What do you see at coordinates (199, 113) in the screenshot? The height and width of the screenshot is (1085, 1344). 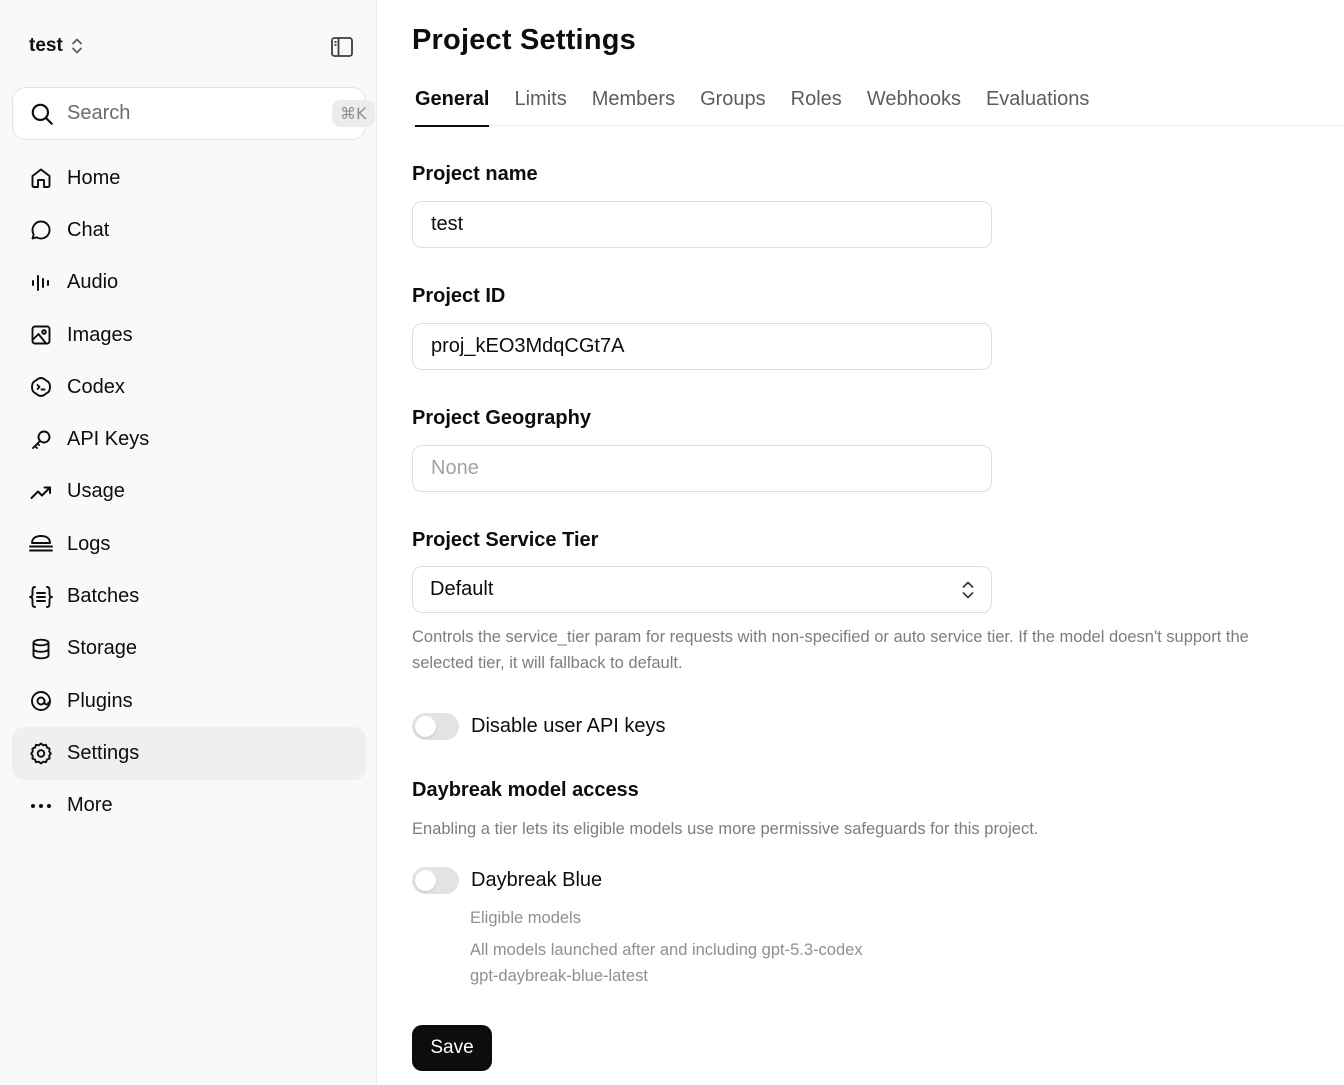 I see `search-input` at bounding box center [199, 113].